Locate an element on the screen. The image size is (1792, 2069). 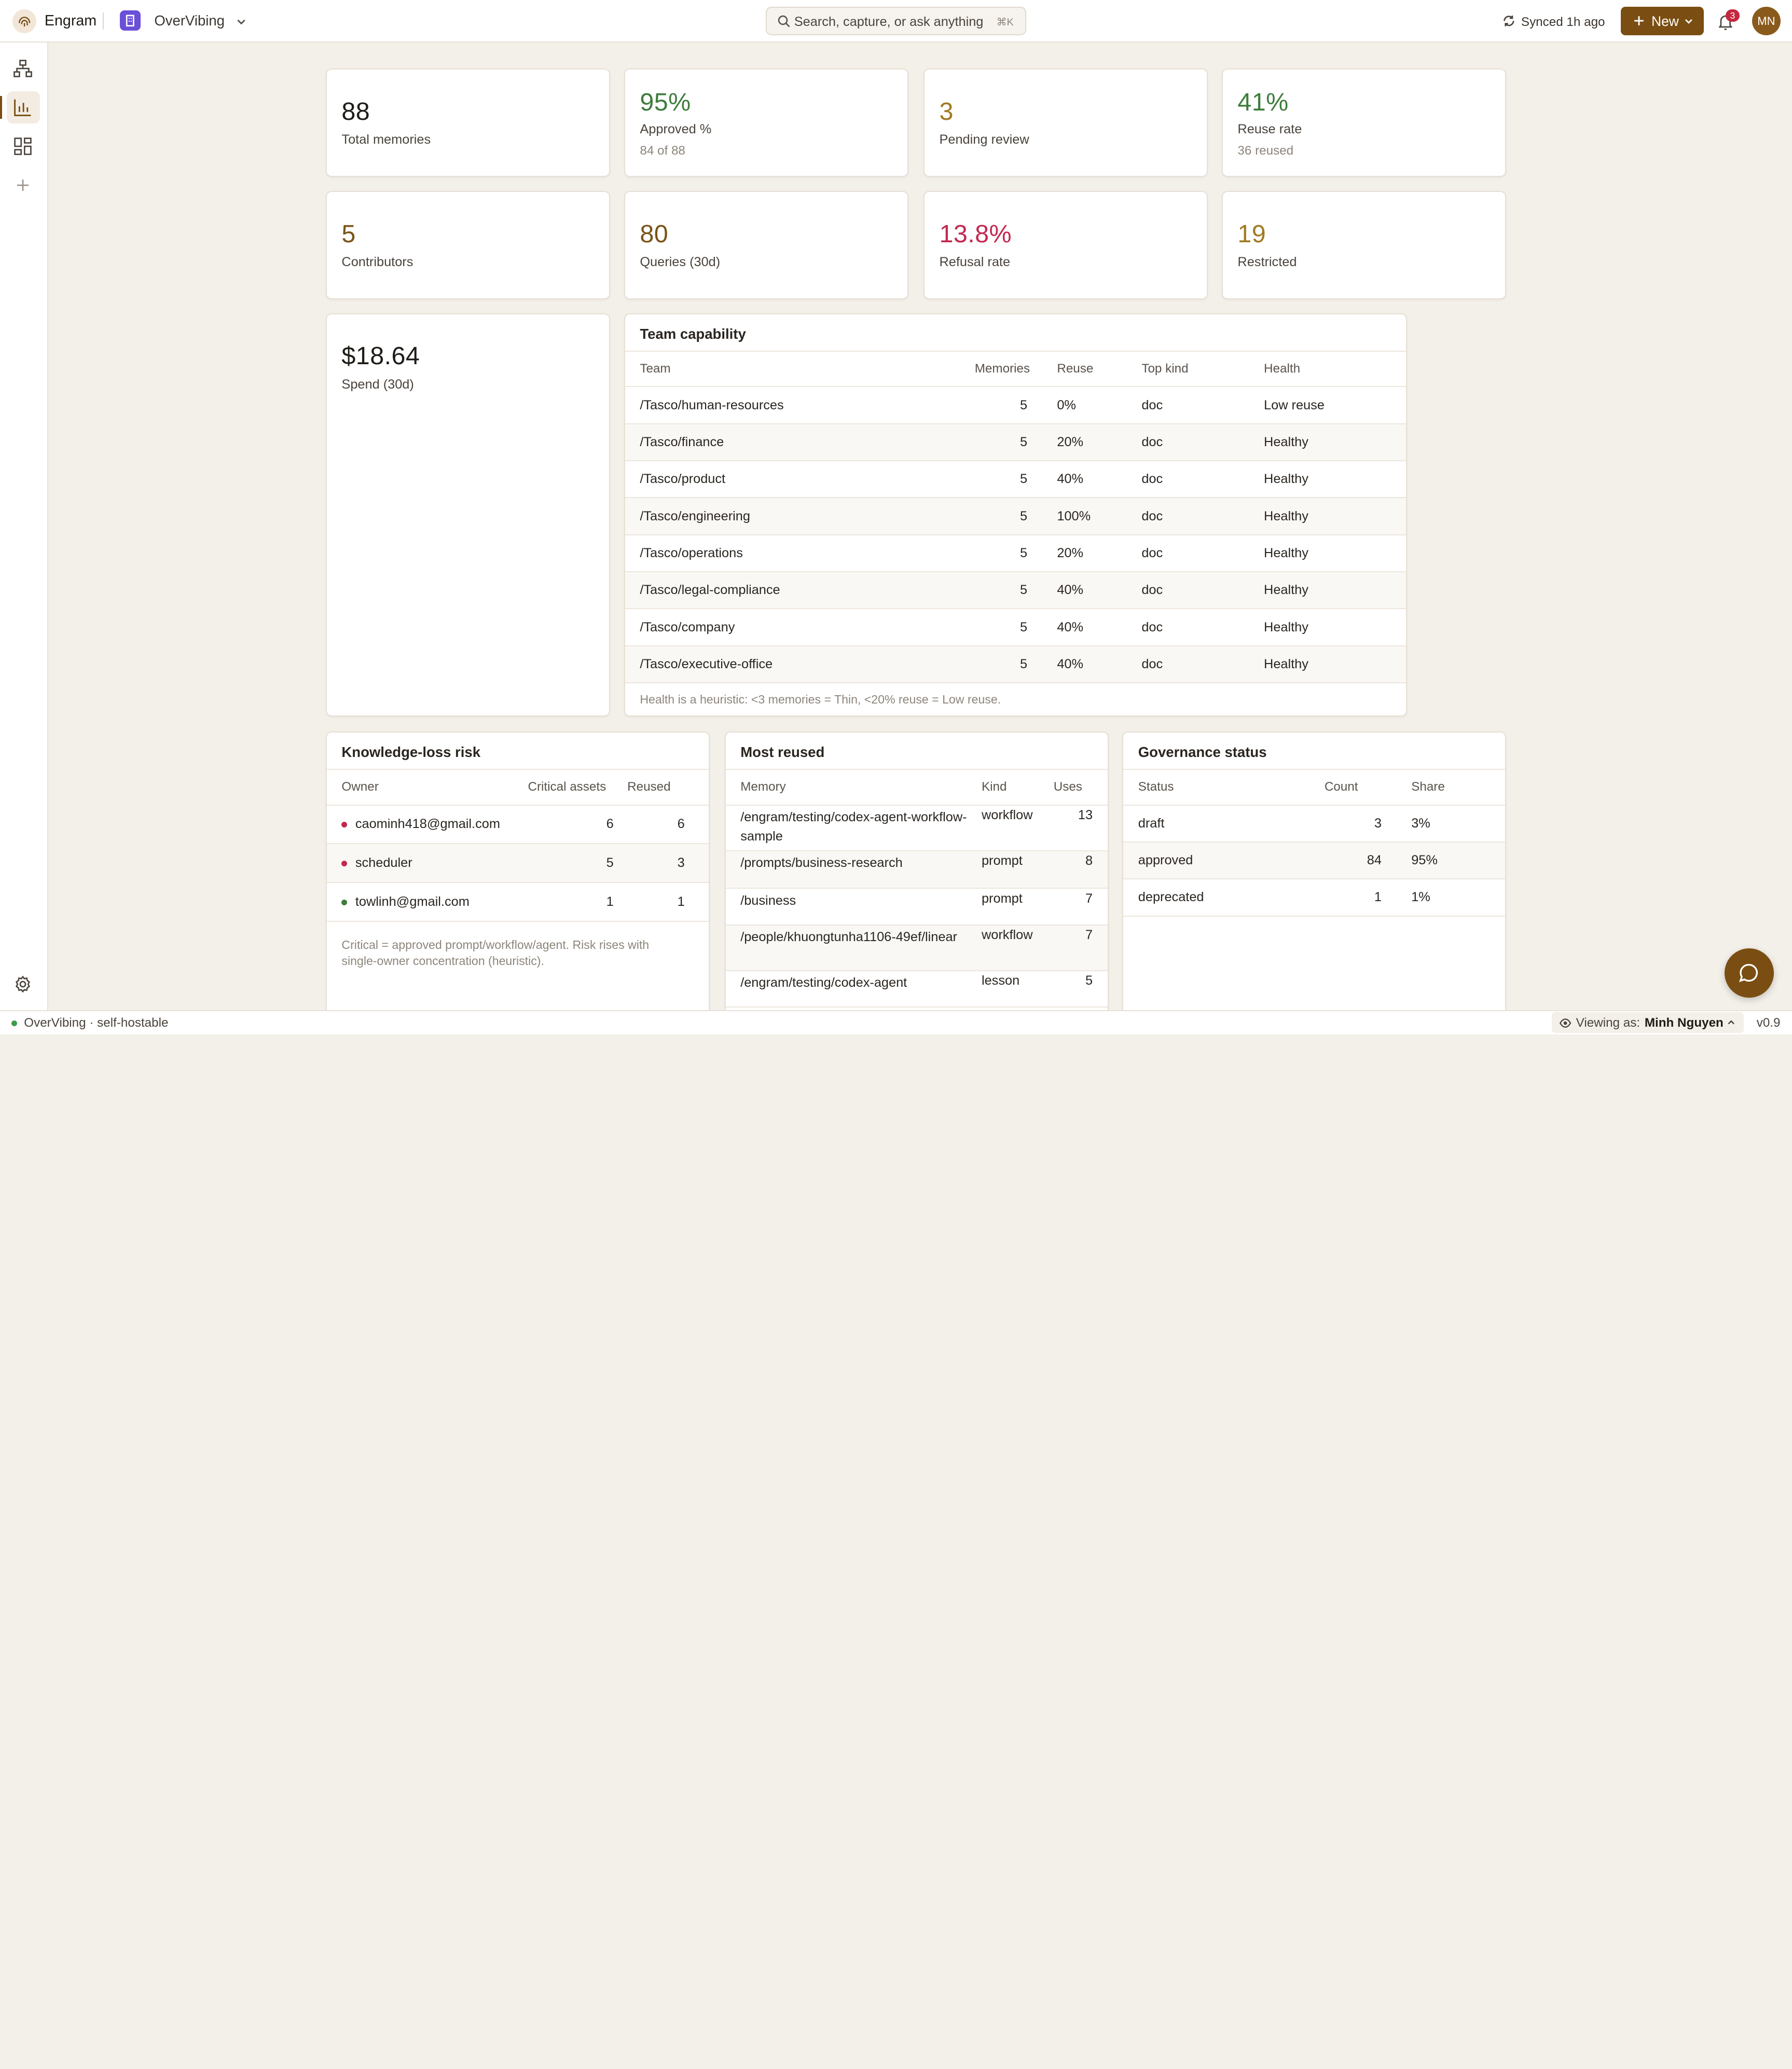
stat-value: 88 is located at coordinates (356, 112).